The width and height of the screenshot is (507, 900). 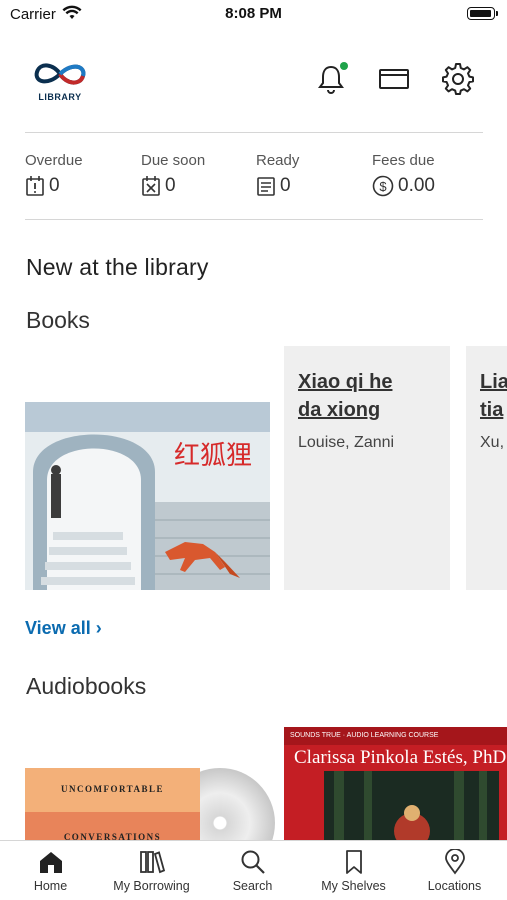 I want to click on tab-label: My Shelves, so click(x=353, y=886).